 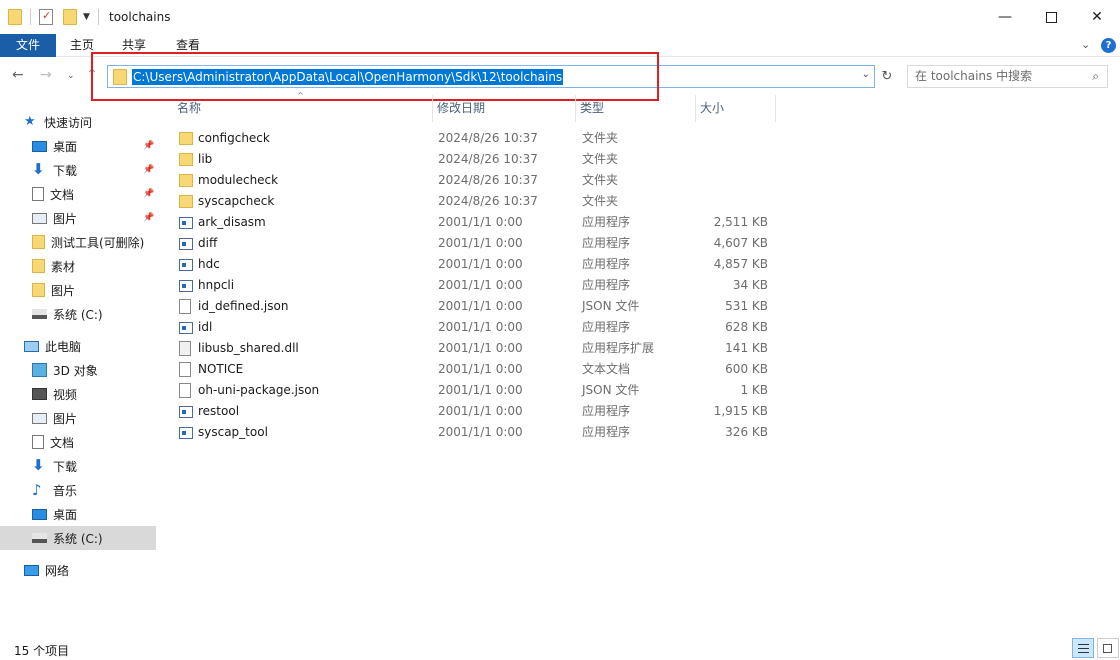 I want to click on file-row: configcheck 2024/8/26 10:37 文件夹, so click(x=477, y=138).